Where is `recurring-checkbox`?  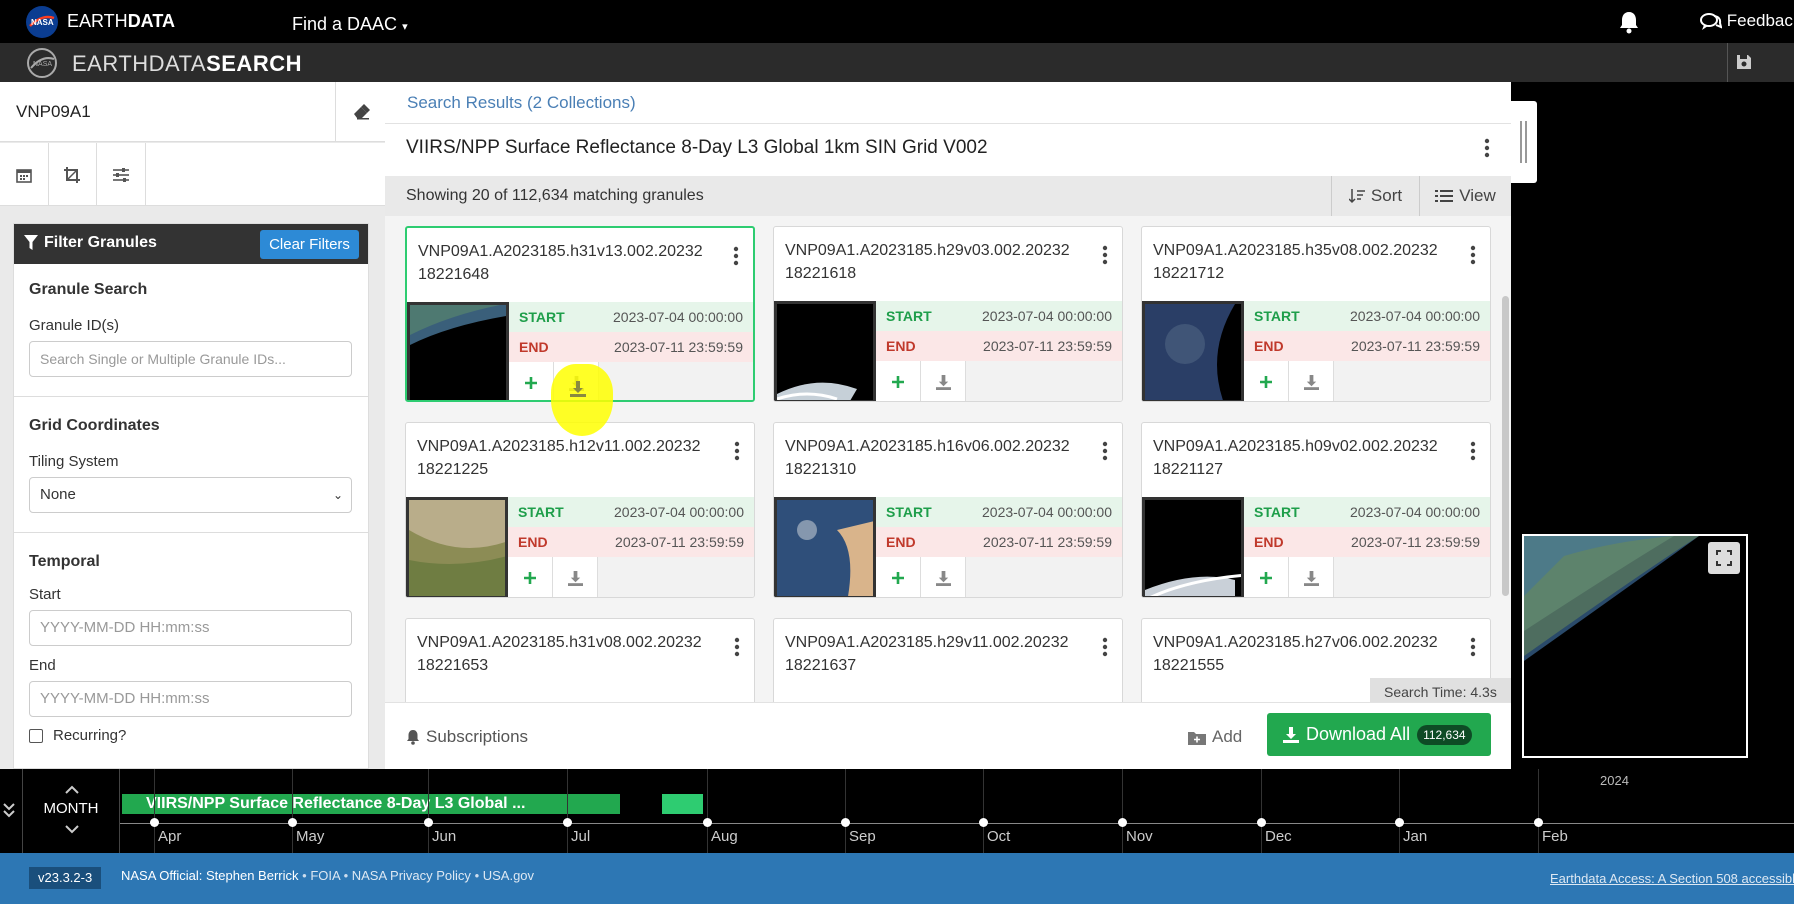
recurring-checkbox is located at coordinates (36, 736).